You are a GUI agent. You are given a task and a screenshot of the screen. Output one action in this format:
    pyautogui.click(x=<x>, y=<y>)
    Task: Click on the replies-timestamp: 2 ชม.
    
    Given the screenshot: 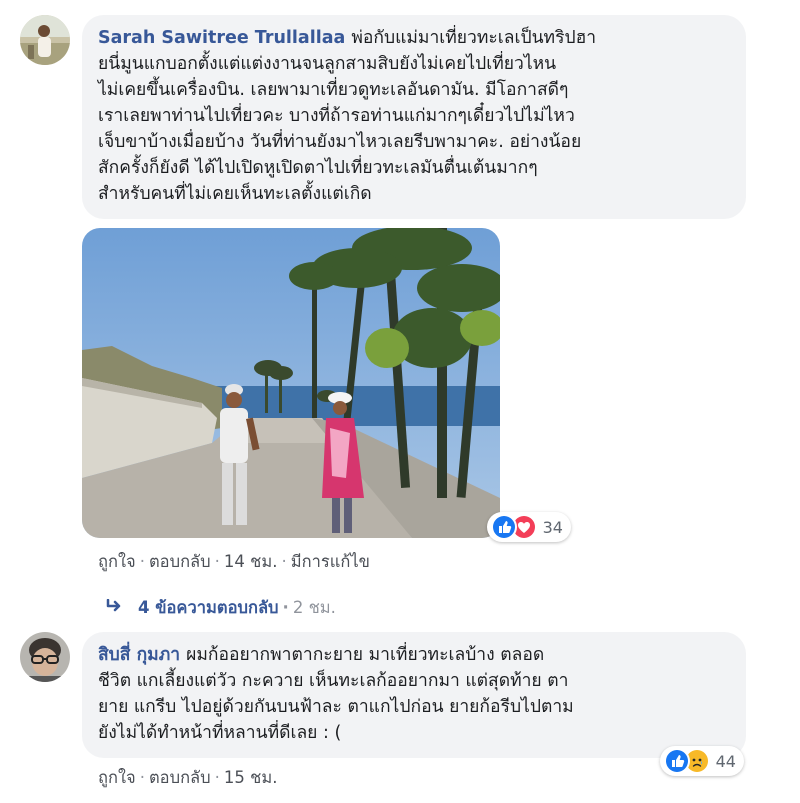 What is the action you would take?
    pyautogui.click(x=314, y=607)
    